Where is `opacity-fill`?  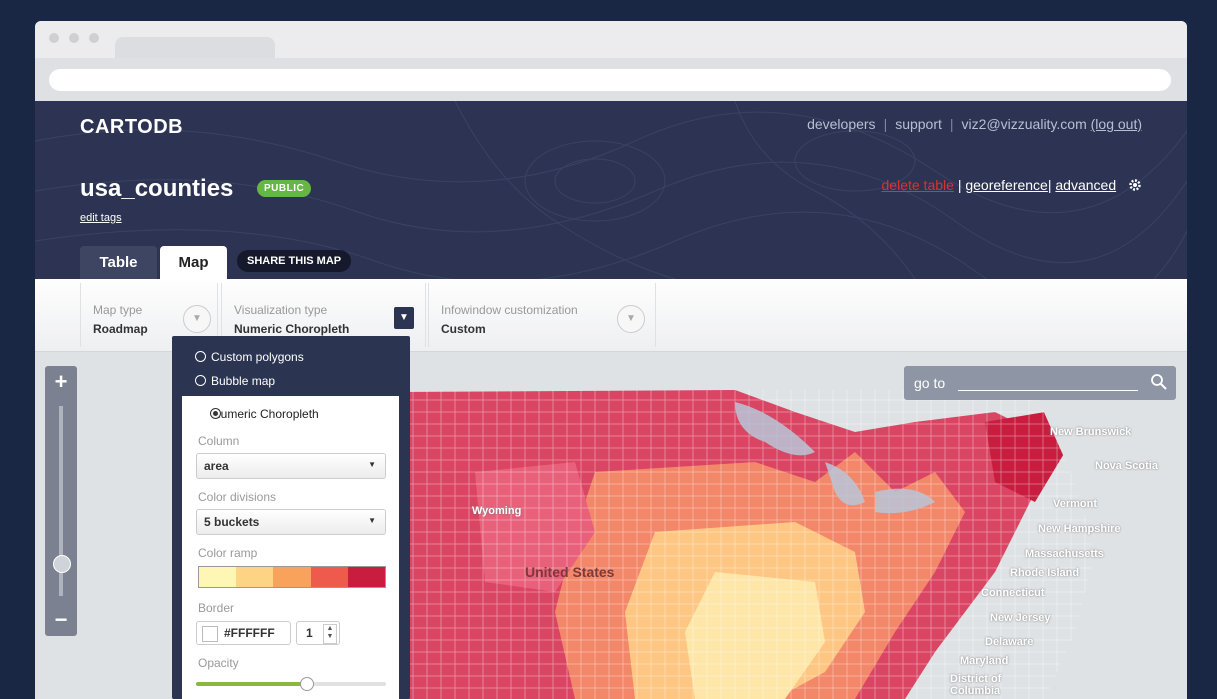 opacity-fill is located at coordinates (251, 684).